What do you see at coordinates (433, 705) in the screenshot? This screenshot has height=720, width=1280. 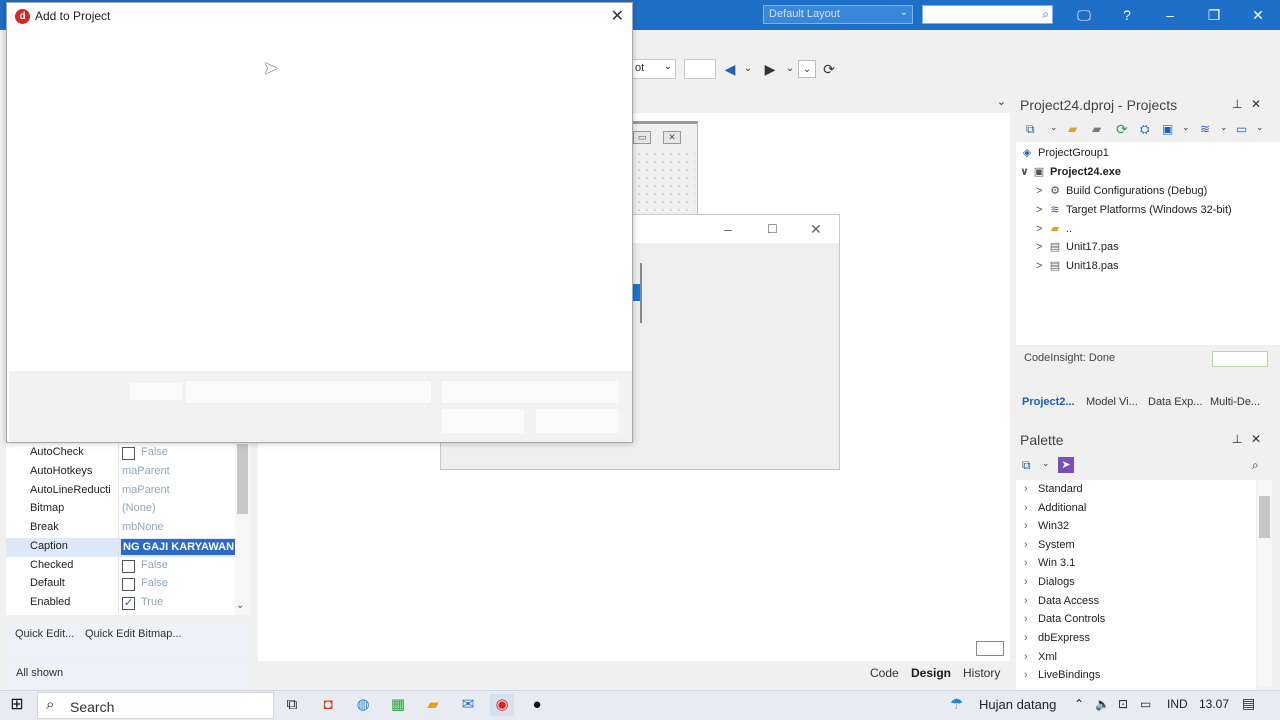 I see `file-explorer-icon: ▰` at bounding box center [433, 705].